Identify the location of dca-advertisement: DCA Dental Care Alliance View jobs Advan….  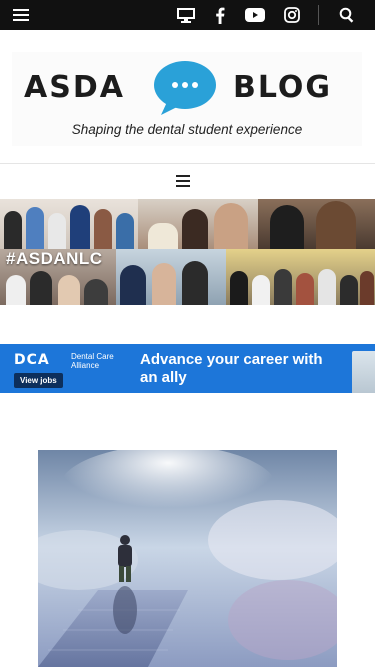
(187, 368).